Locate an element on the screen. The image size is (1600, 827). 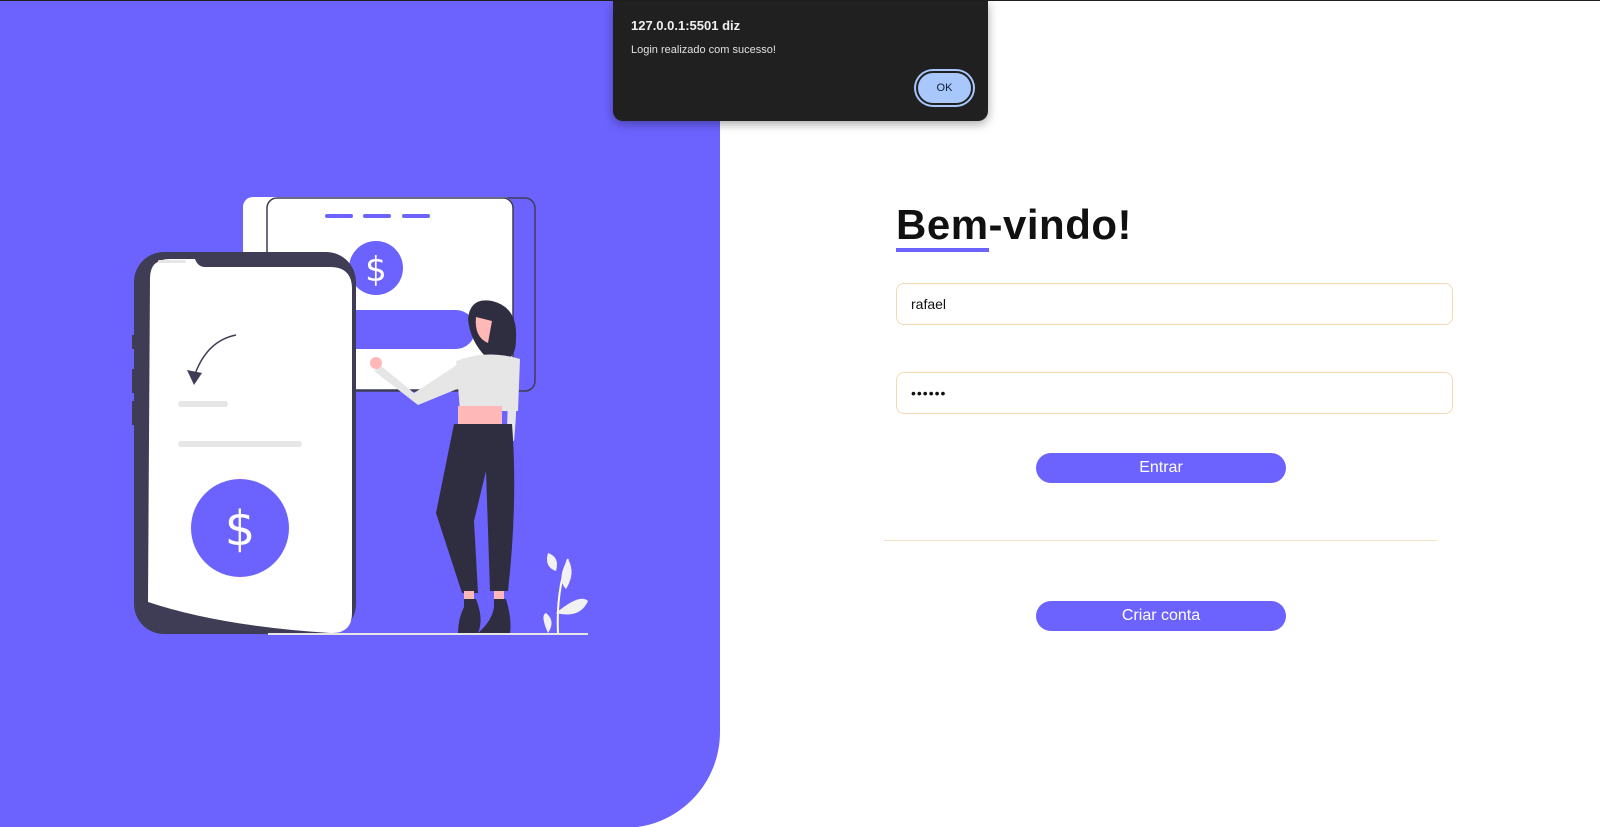
password-input is located at coordinates (1174, 393).